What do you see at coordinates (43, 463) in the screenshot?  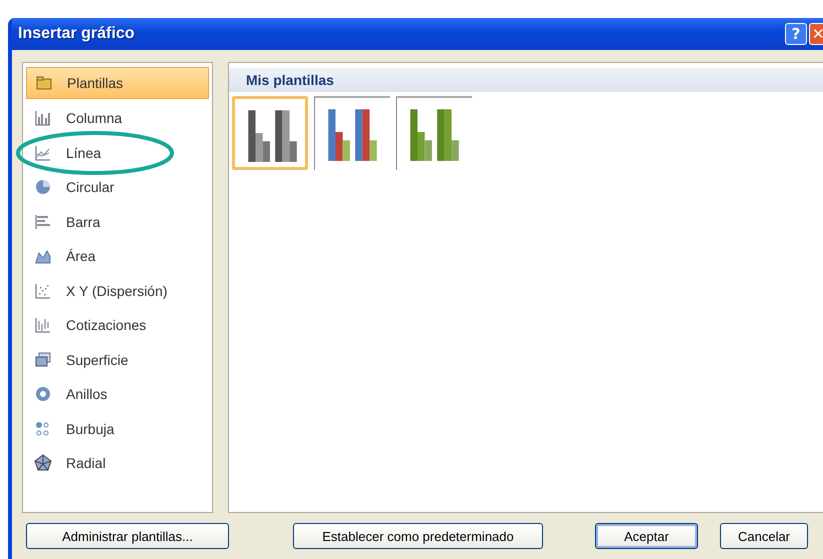 I see `radar-chart-icon` at bounding box center [43, 463].